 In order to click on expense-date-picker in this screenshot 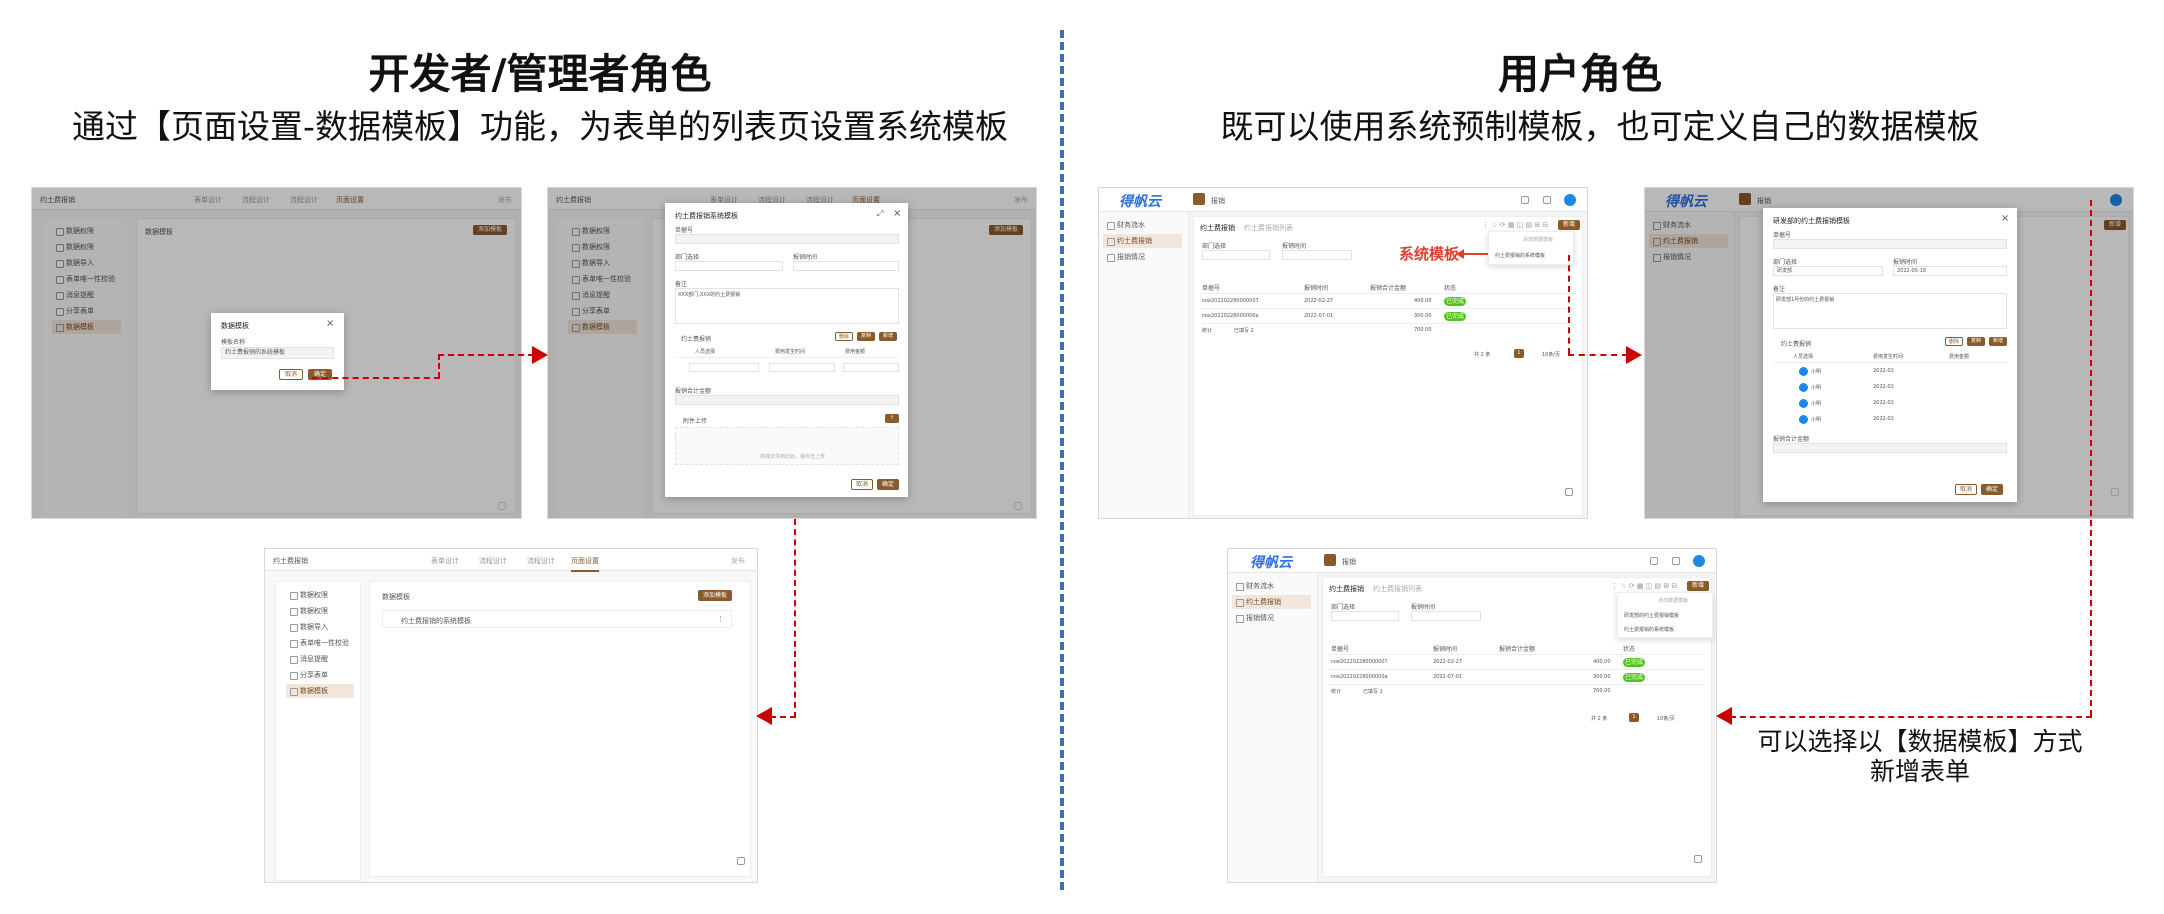, I will do `click(802, 367)`.